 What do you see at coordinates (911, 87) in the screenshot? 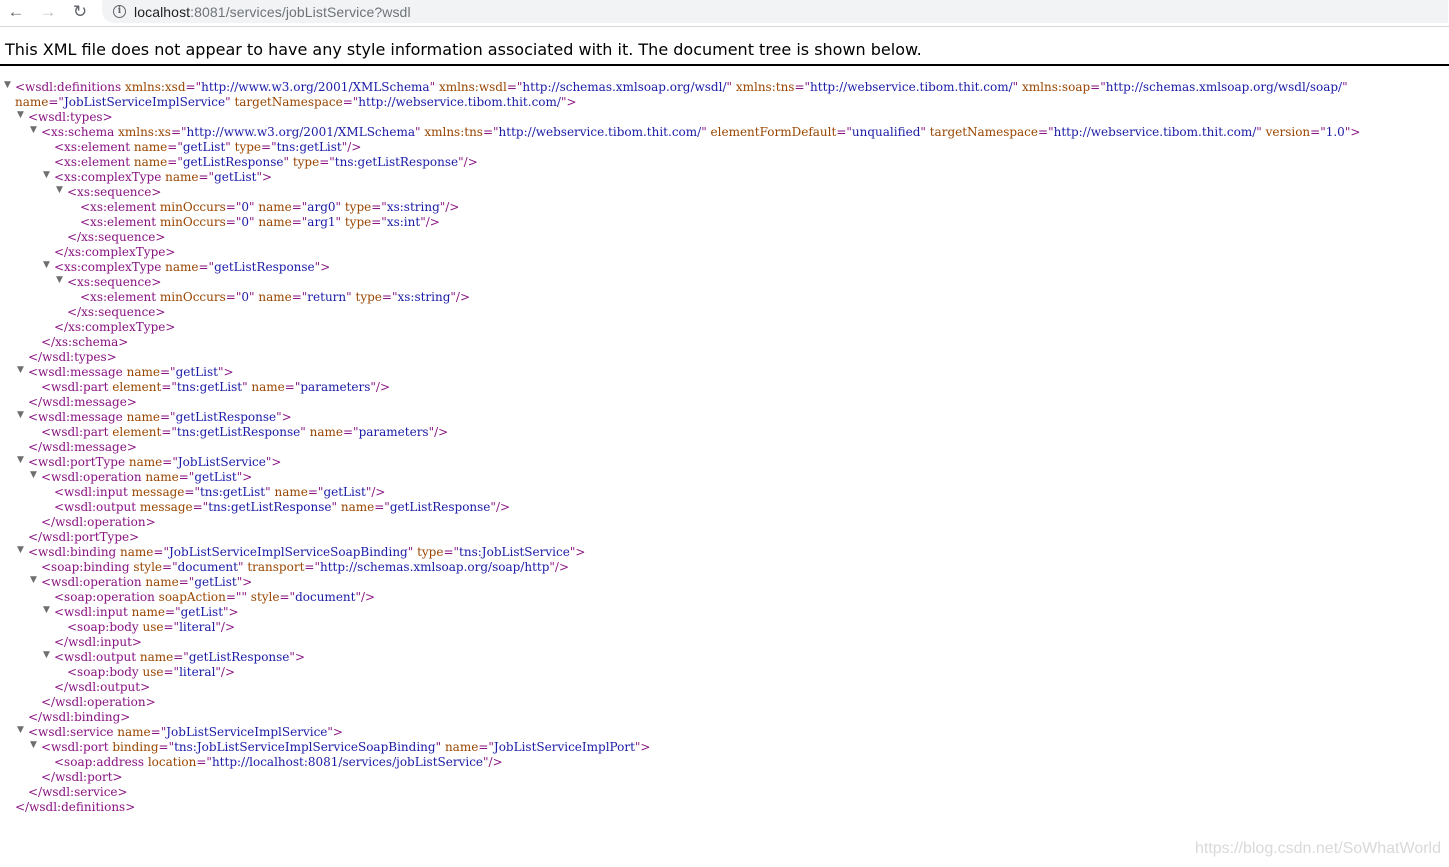
I see `xml-attribute-value: http://webservice.tibom.thit.com/` at bounding box center [911, 87].